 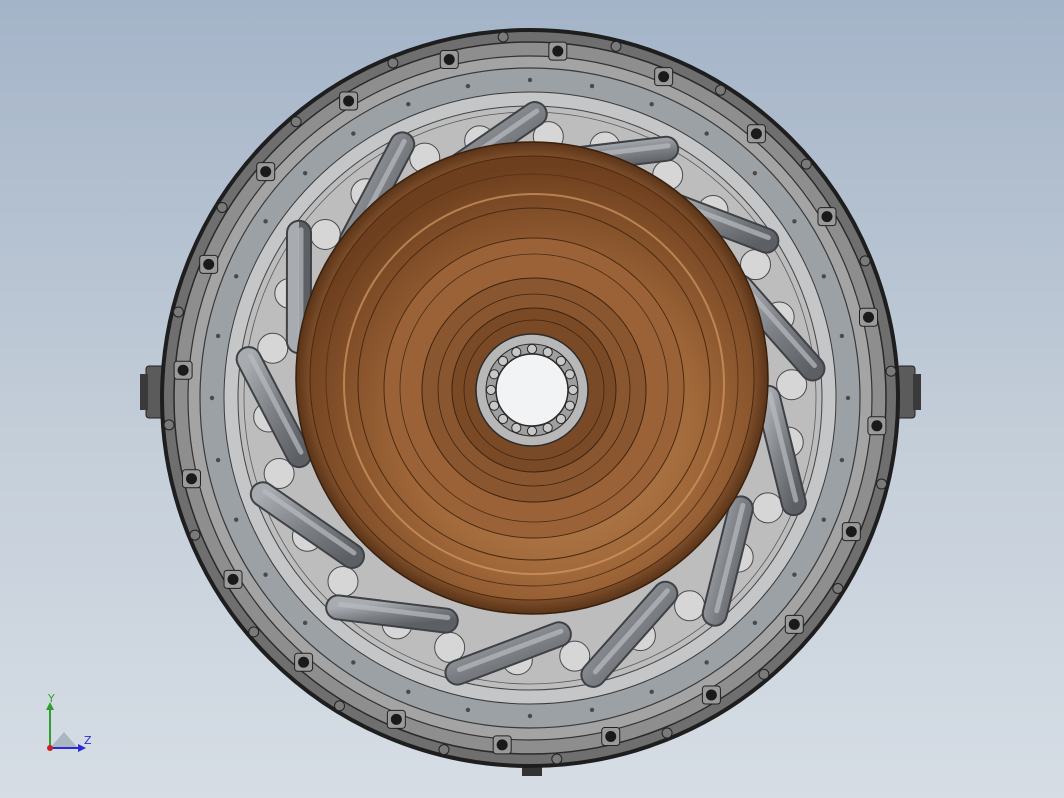 I want to click on origin-dot, so click(x=50, y=748).